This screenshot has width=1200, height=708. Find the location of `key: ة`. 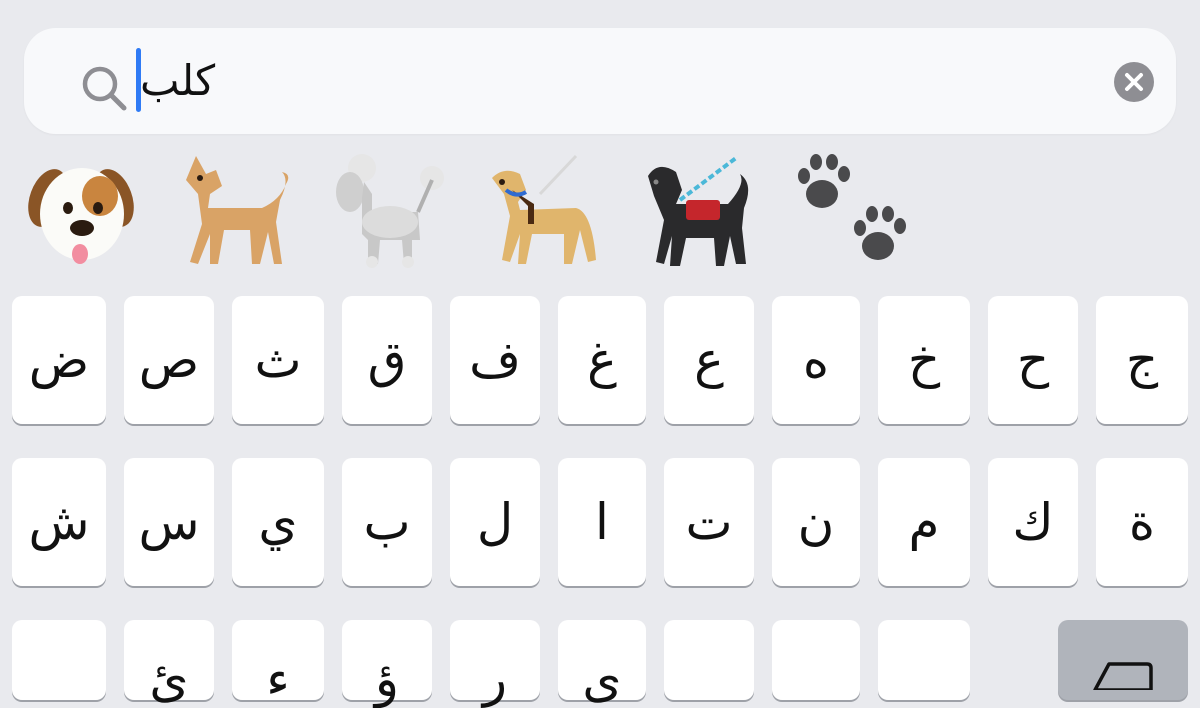

key: ة is located at coordinates (1142, 522).